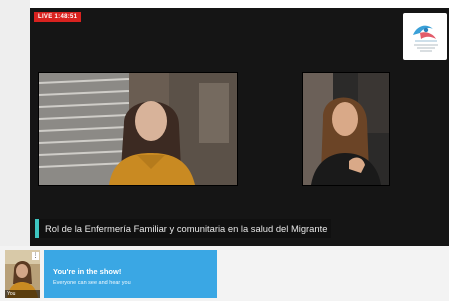 Image resolution: width=449 pixels, height=301 pixels. Describe the element at coordinates (58, 17) in the screenshot. I see `live-badge: LIVE 1:48:51` at that location.